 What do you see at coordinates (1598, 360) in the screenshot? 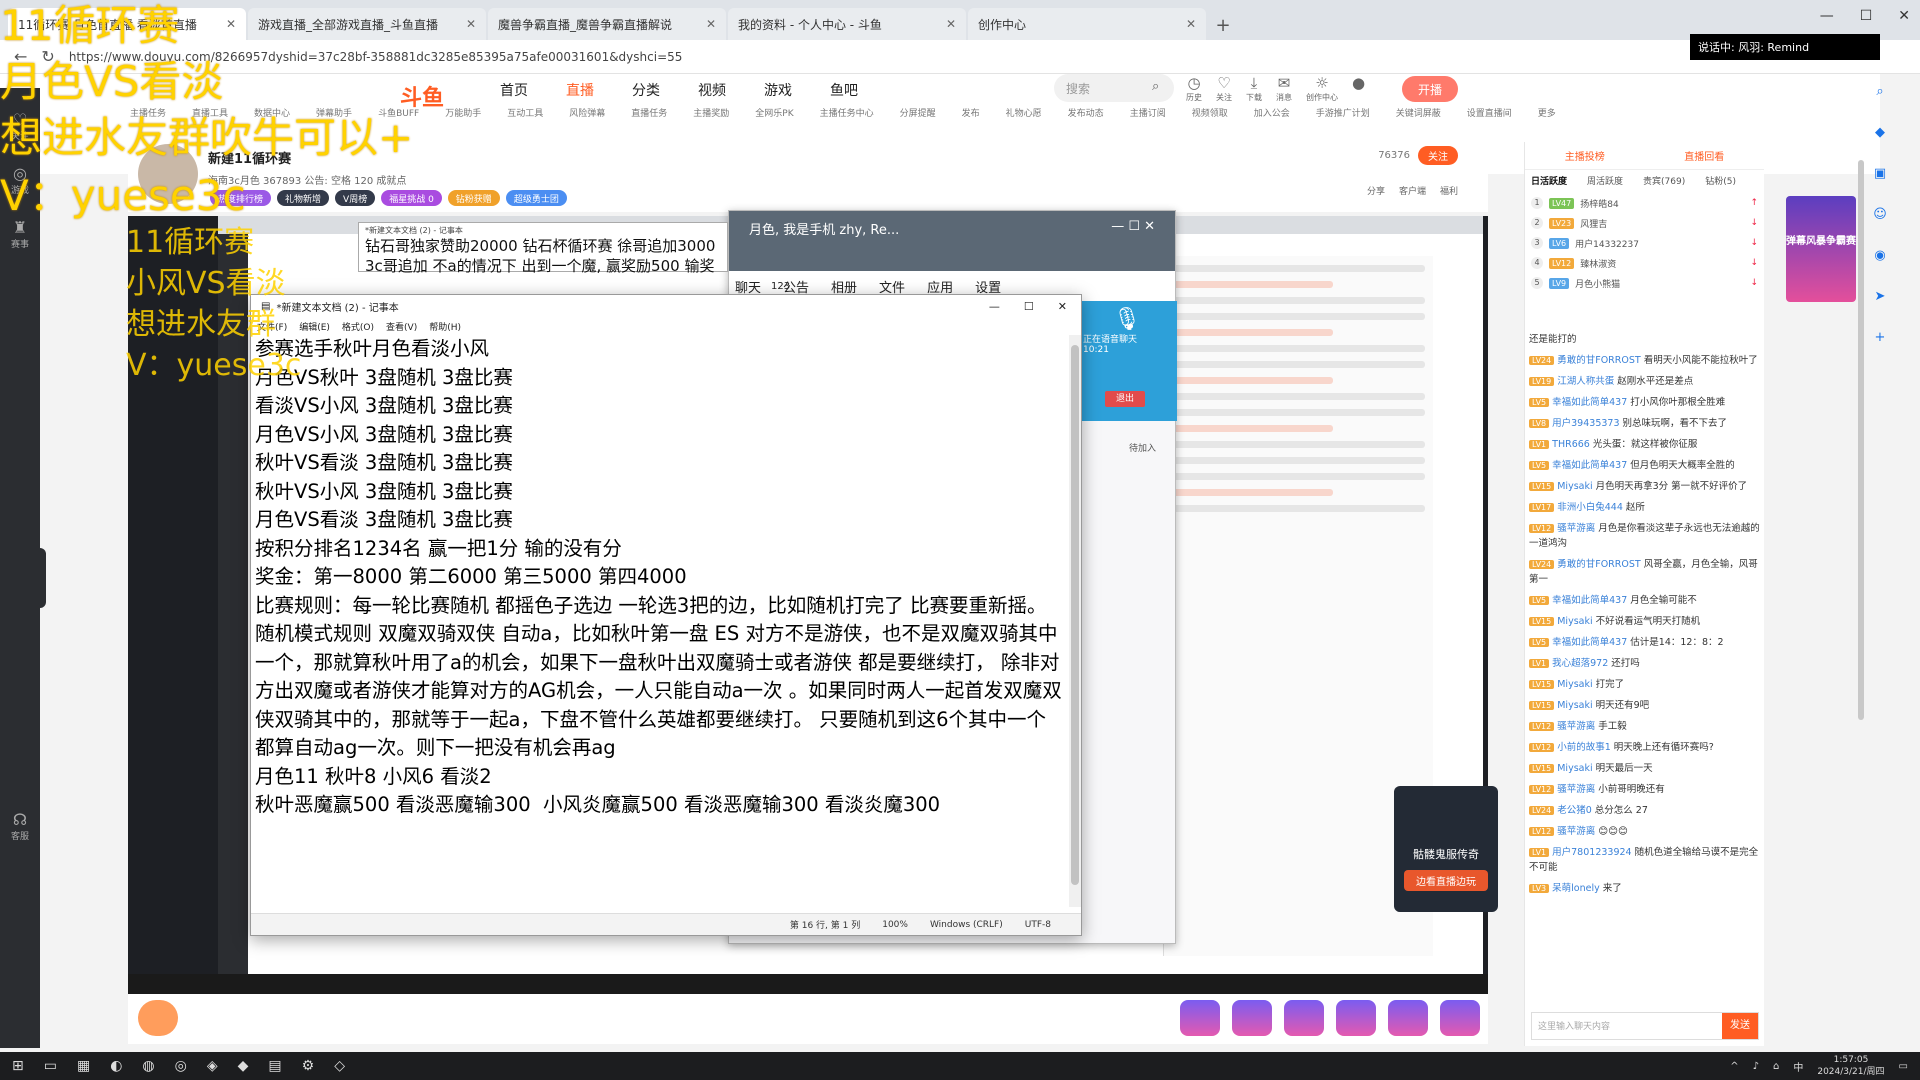
I see `chat-username: 勇敢的甘FORROST` at bounding box center [1598, 360].